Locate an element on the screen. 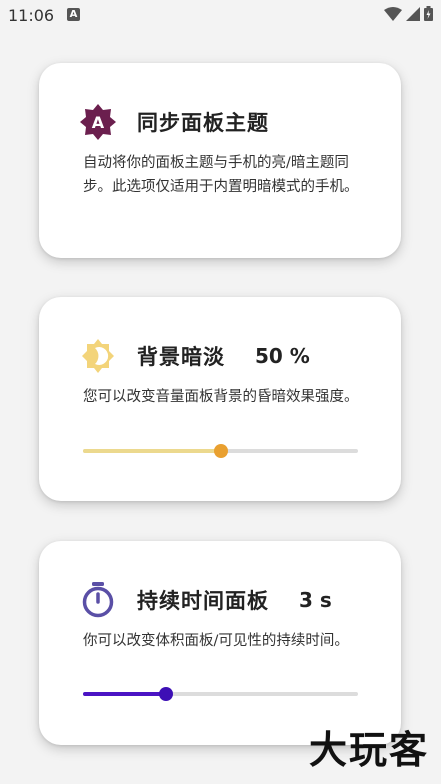 This screenshot has width=441, height=784. background-dim-description: 您可以改变音量面板背景的昏暗效果强度。 is located at coordinates (221, 397).